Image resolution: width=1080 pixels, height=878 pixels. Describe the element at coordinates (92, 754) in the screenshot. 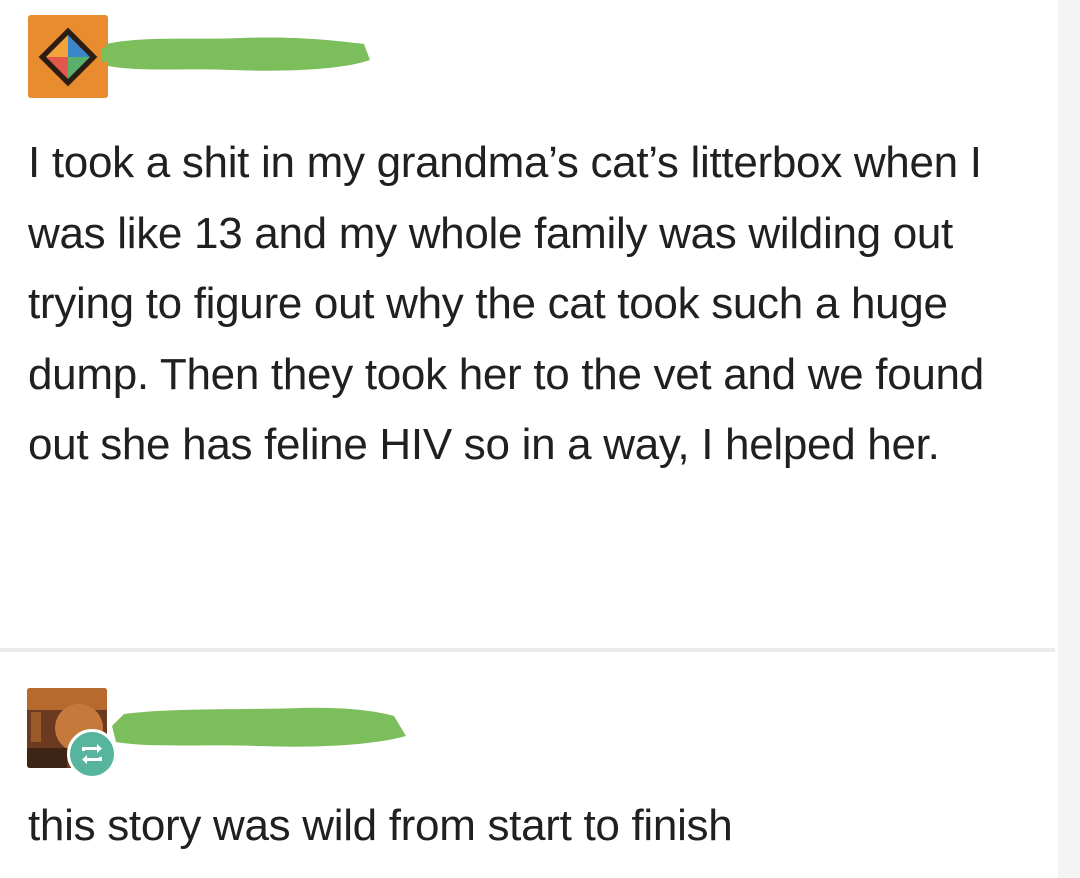

I see `reblog-icon` at that location.